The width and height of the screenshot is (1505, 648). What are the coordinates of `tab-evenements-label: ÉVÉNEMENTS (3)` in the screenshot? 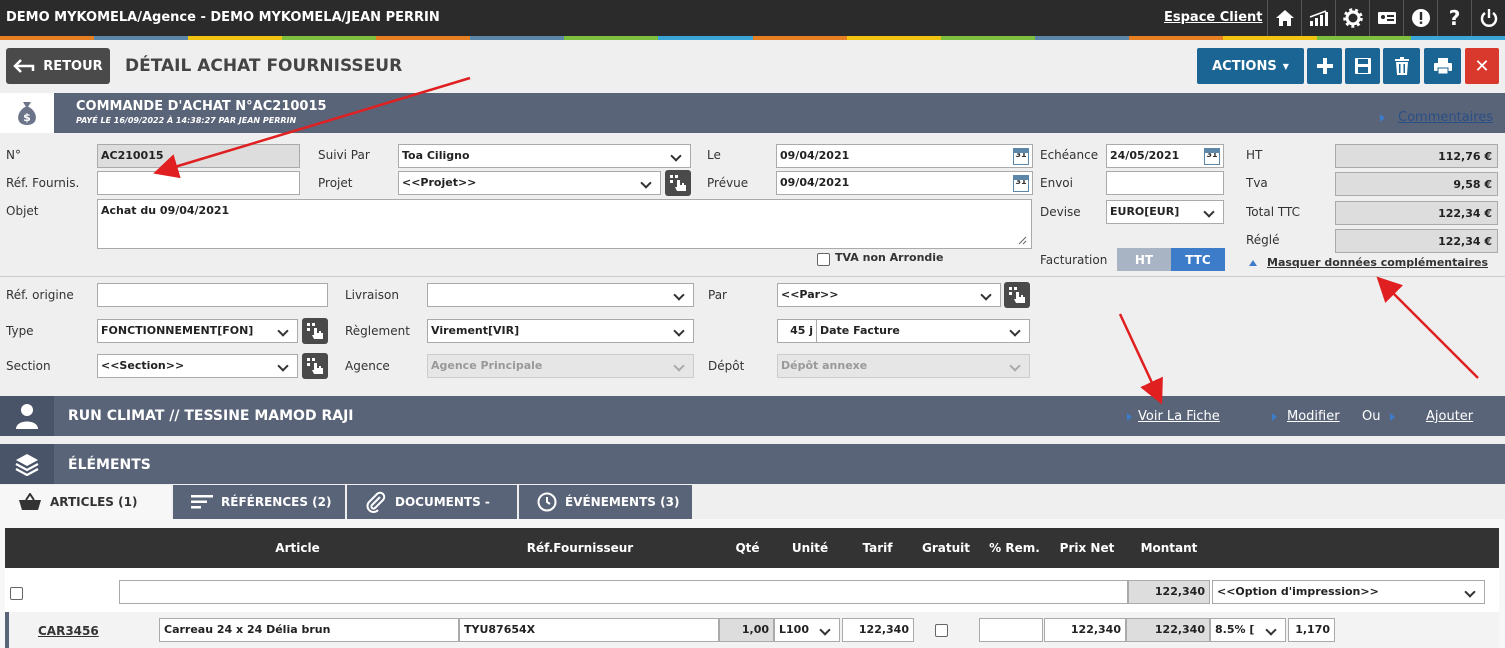 It's located at (622, 502).